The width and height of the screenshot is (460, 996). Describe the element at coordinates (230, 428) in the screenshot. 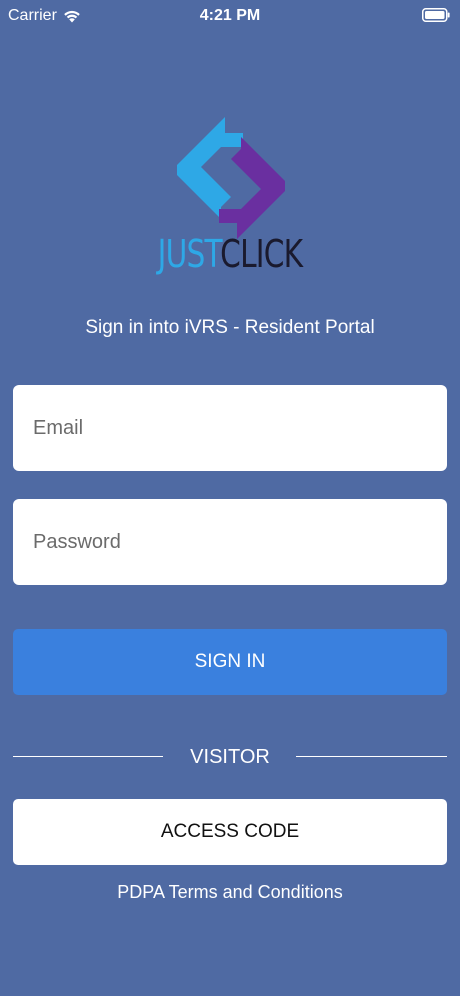

I see `email-field` at that location.